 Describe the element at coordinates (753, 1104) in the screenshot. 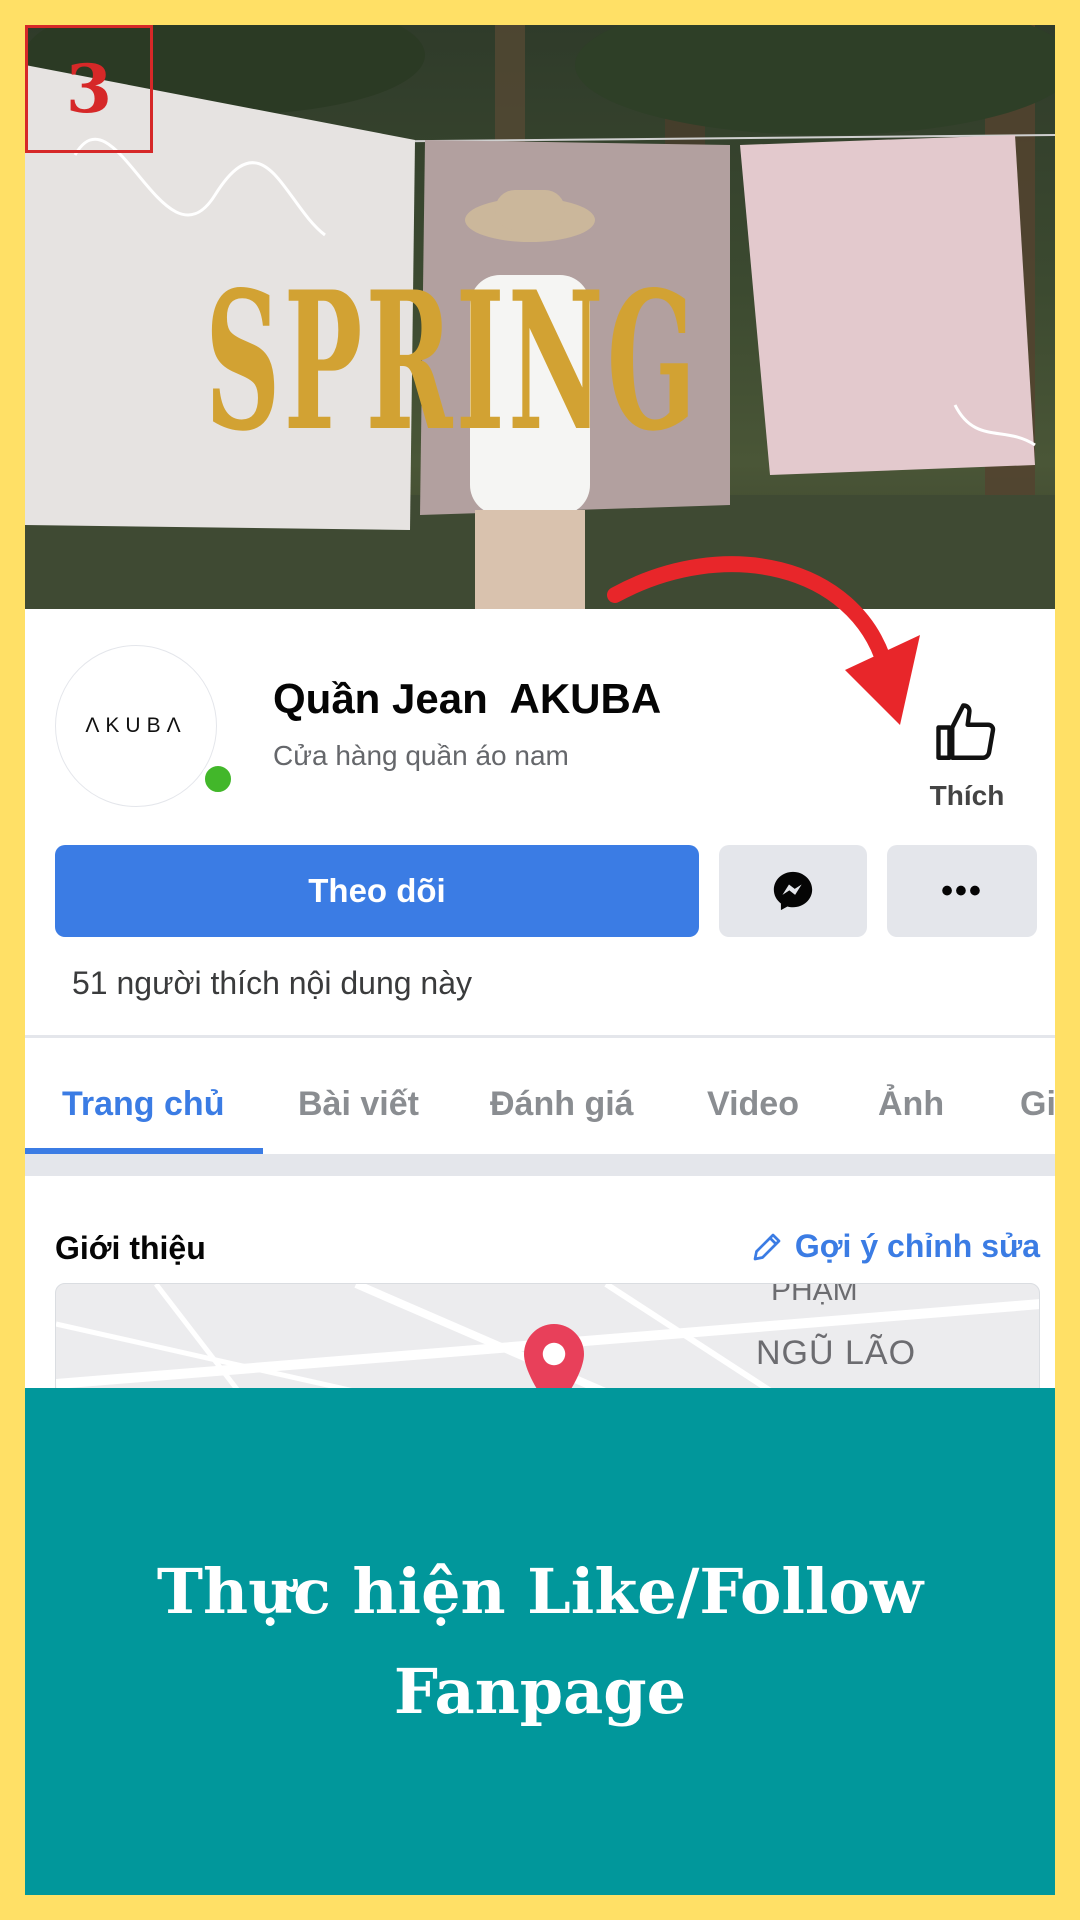

I see `tab-videos: Video` at that location.